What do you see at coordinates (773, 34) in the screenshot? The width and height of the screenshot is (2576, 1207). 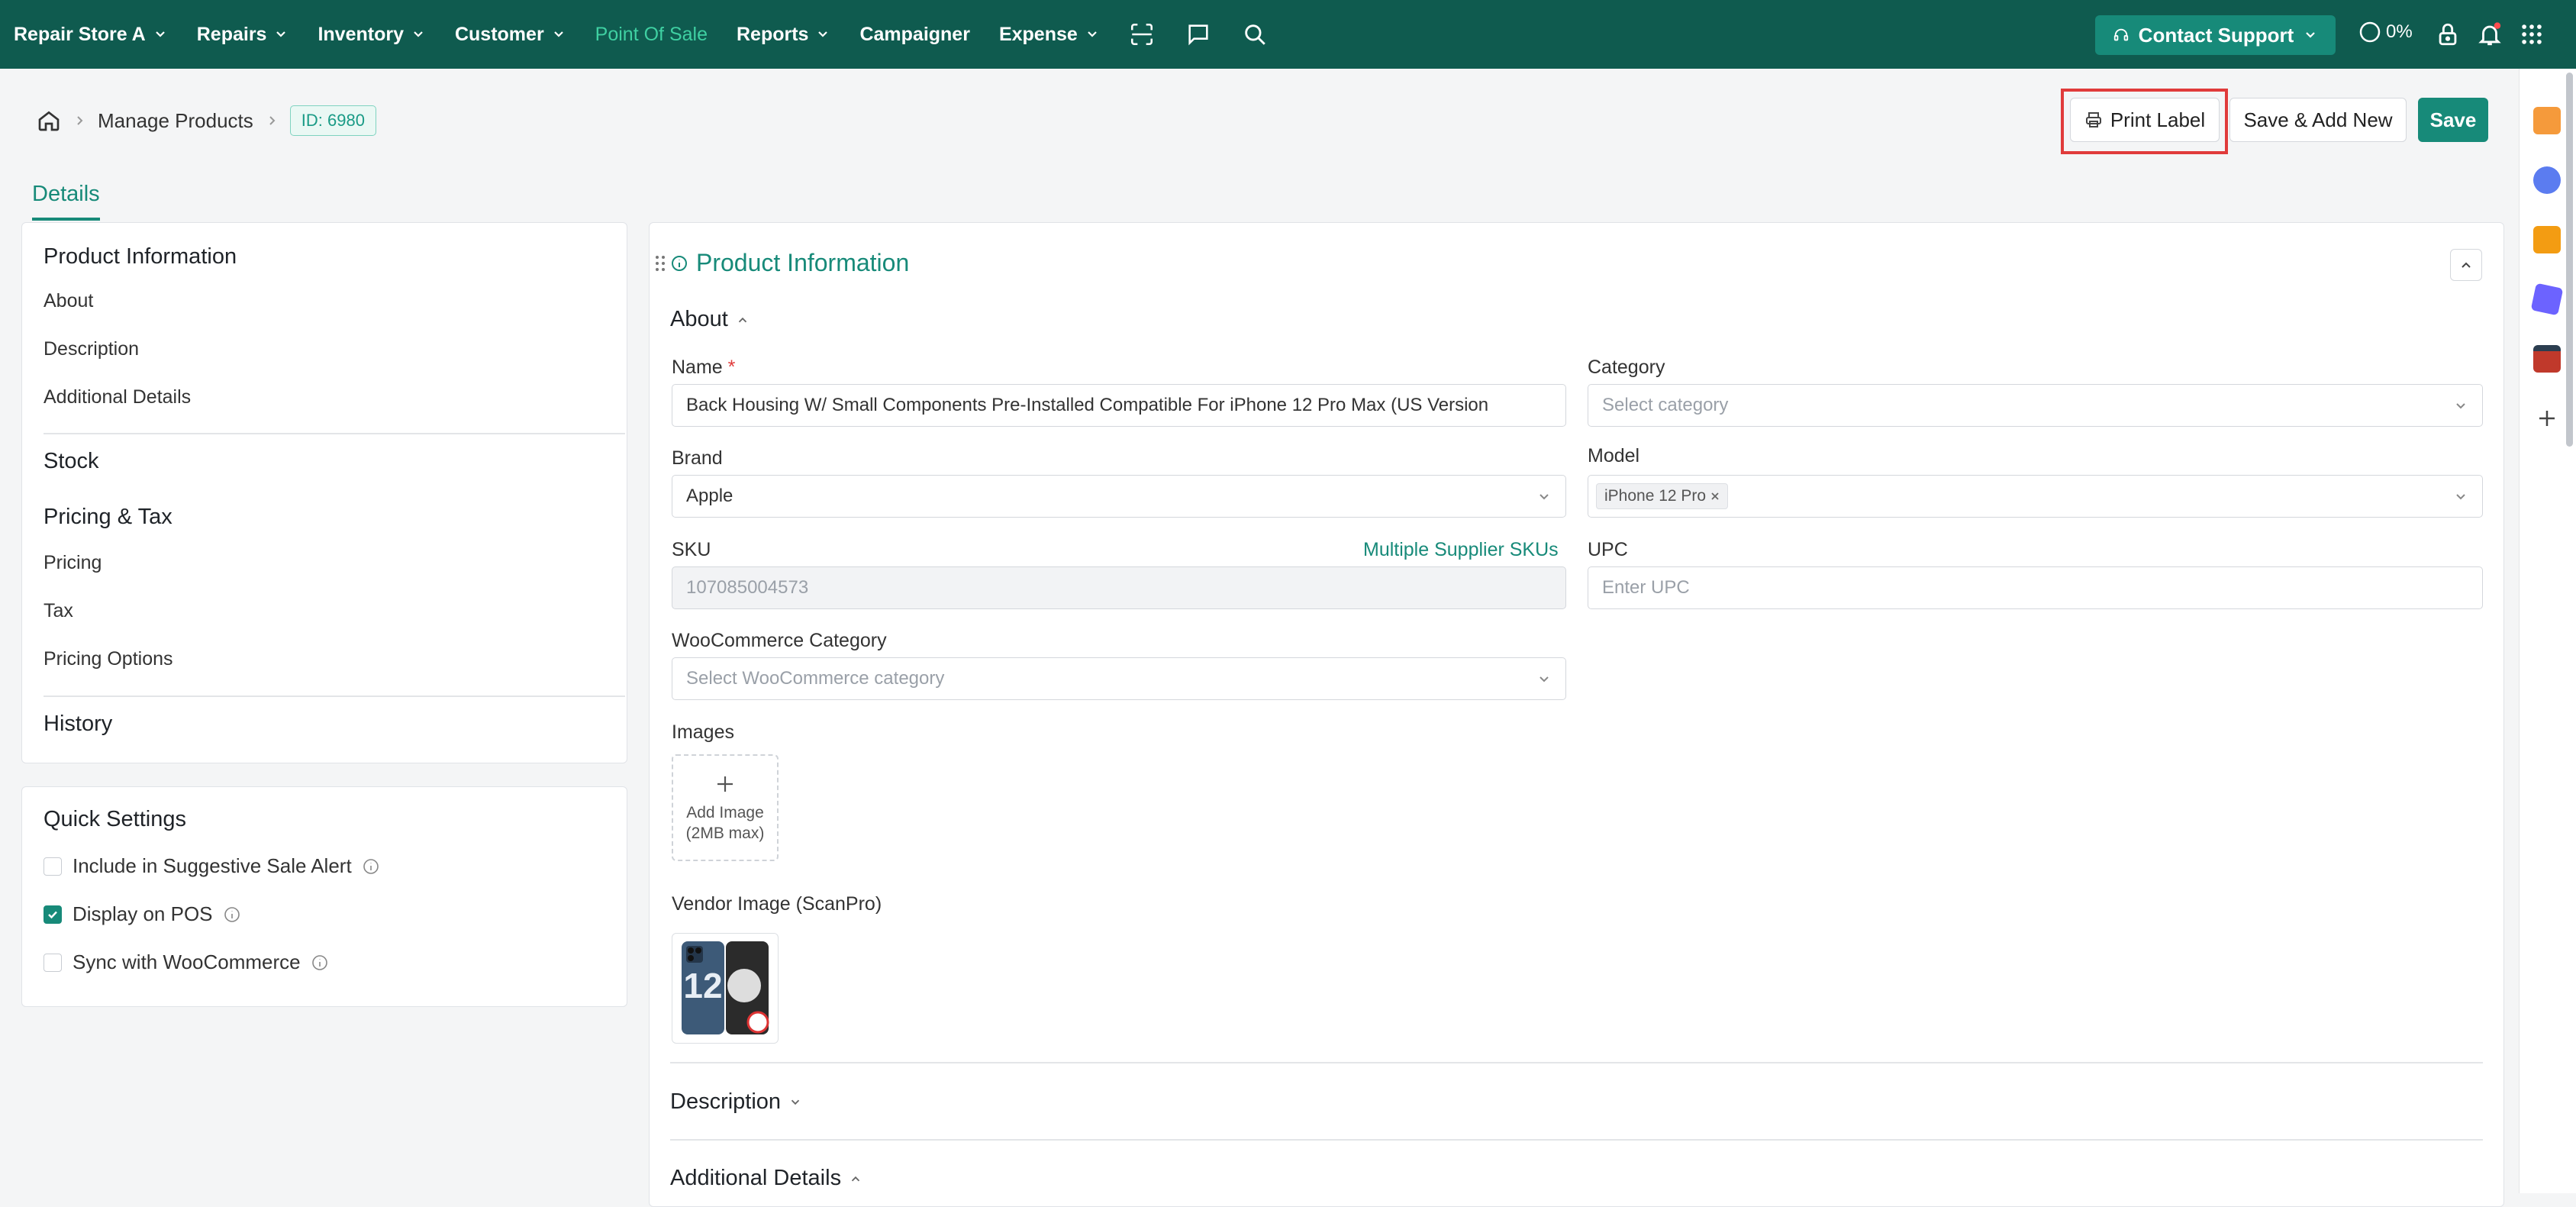 I see `nav-item-label: Reports` at bounding box center [773, 34].